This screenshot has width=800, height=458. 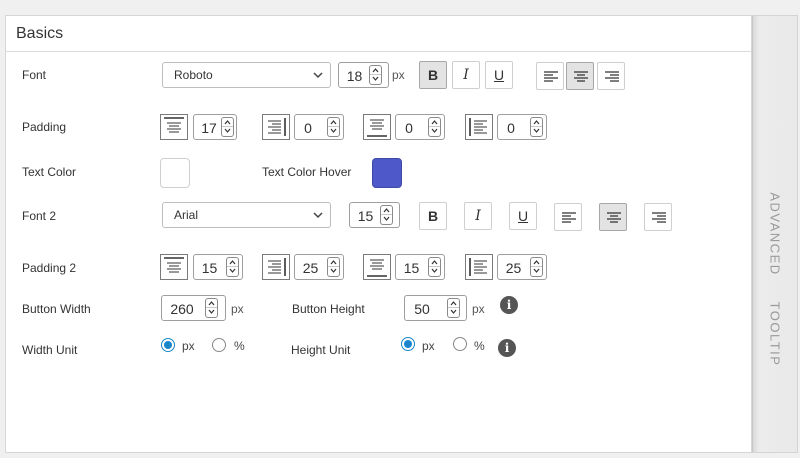 I want to click on font2-family-select: Arial, so click(x=246, y=215).